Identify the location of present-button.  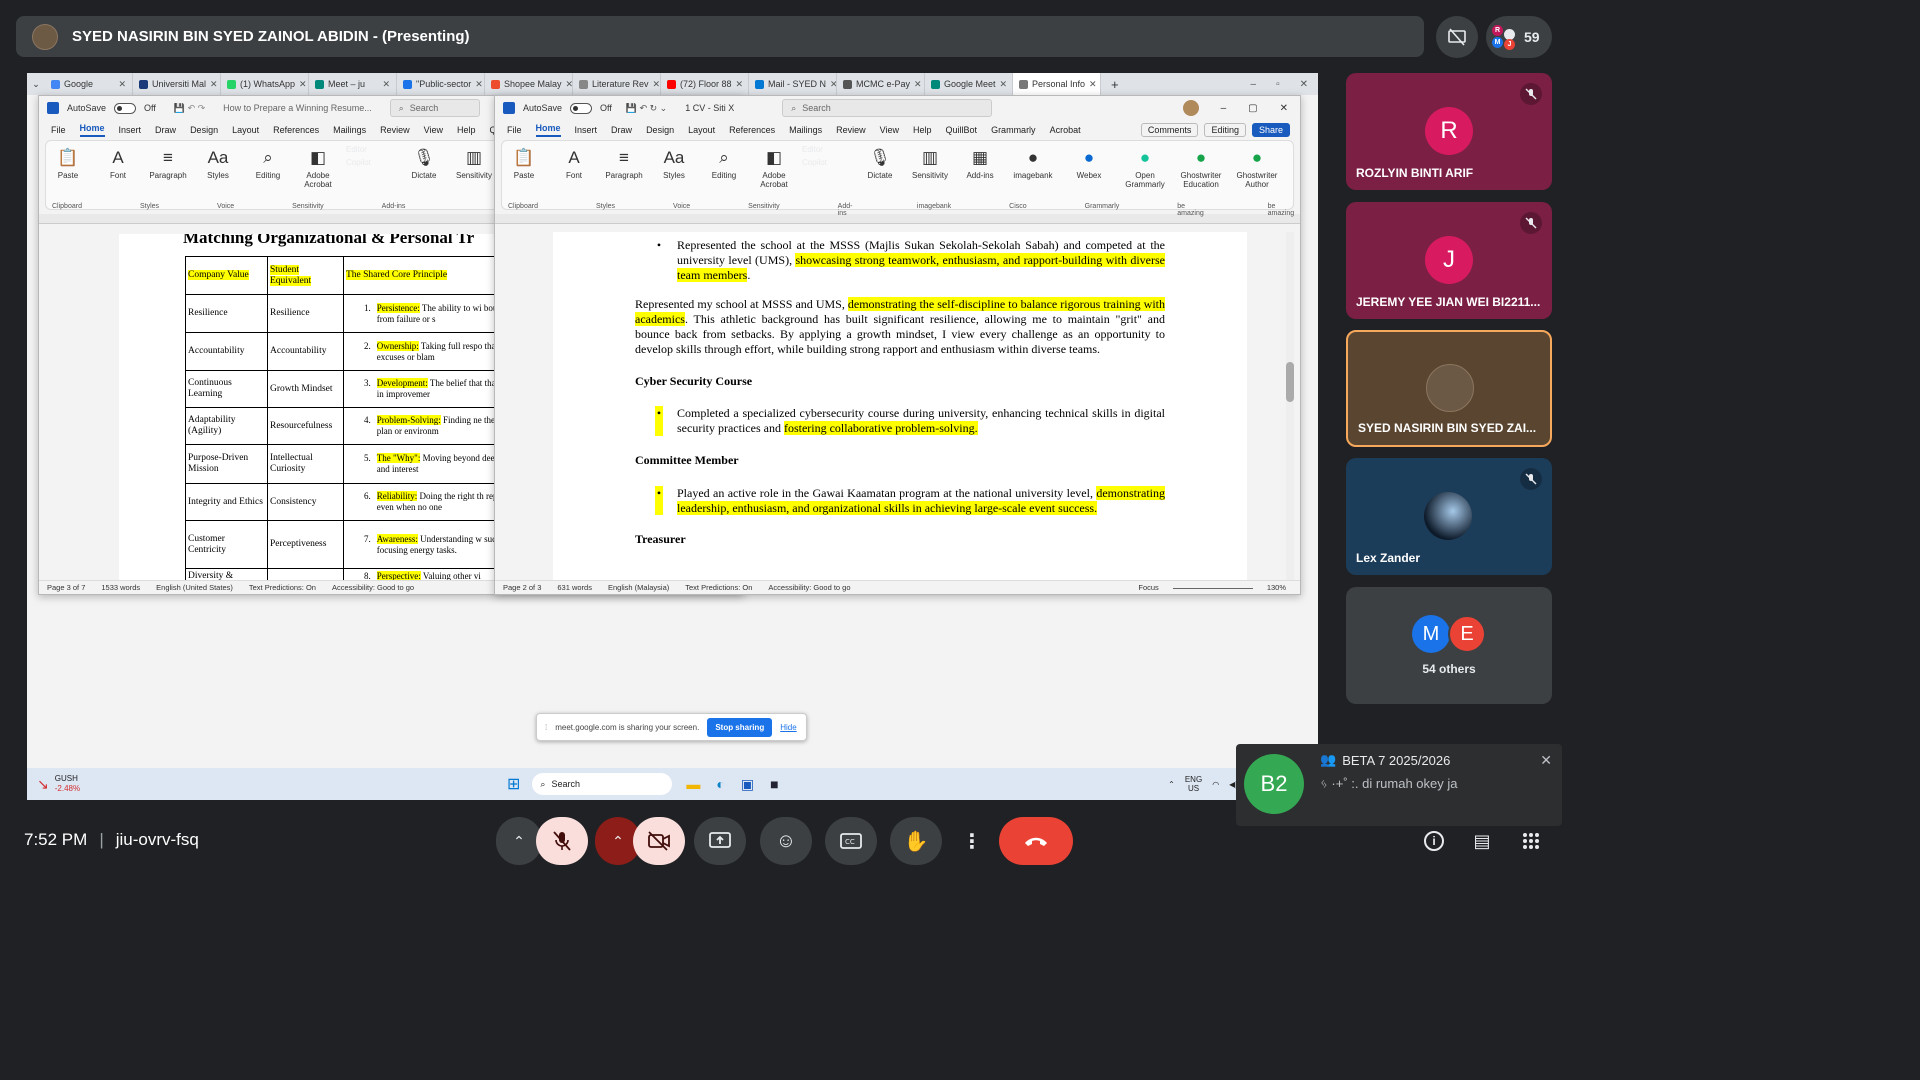
(720, 841).